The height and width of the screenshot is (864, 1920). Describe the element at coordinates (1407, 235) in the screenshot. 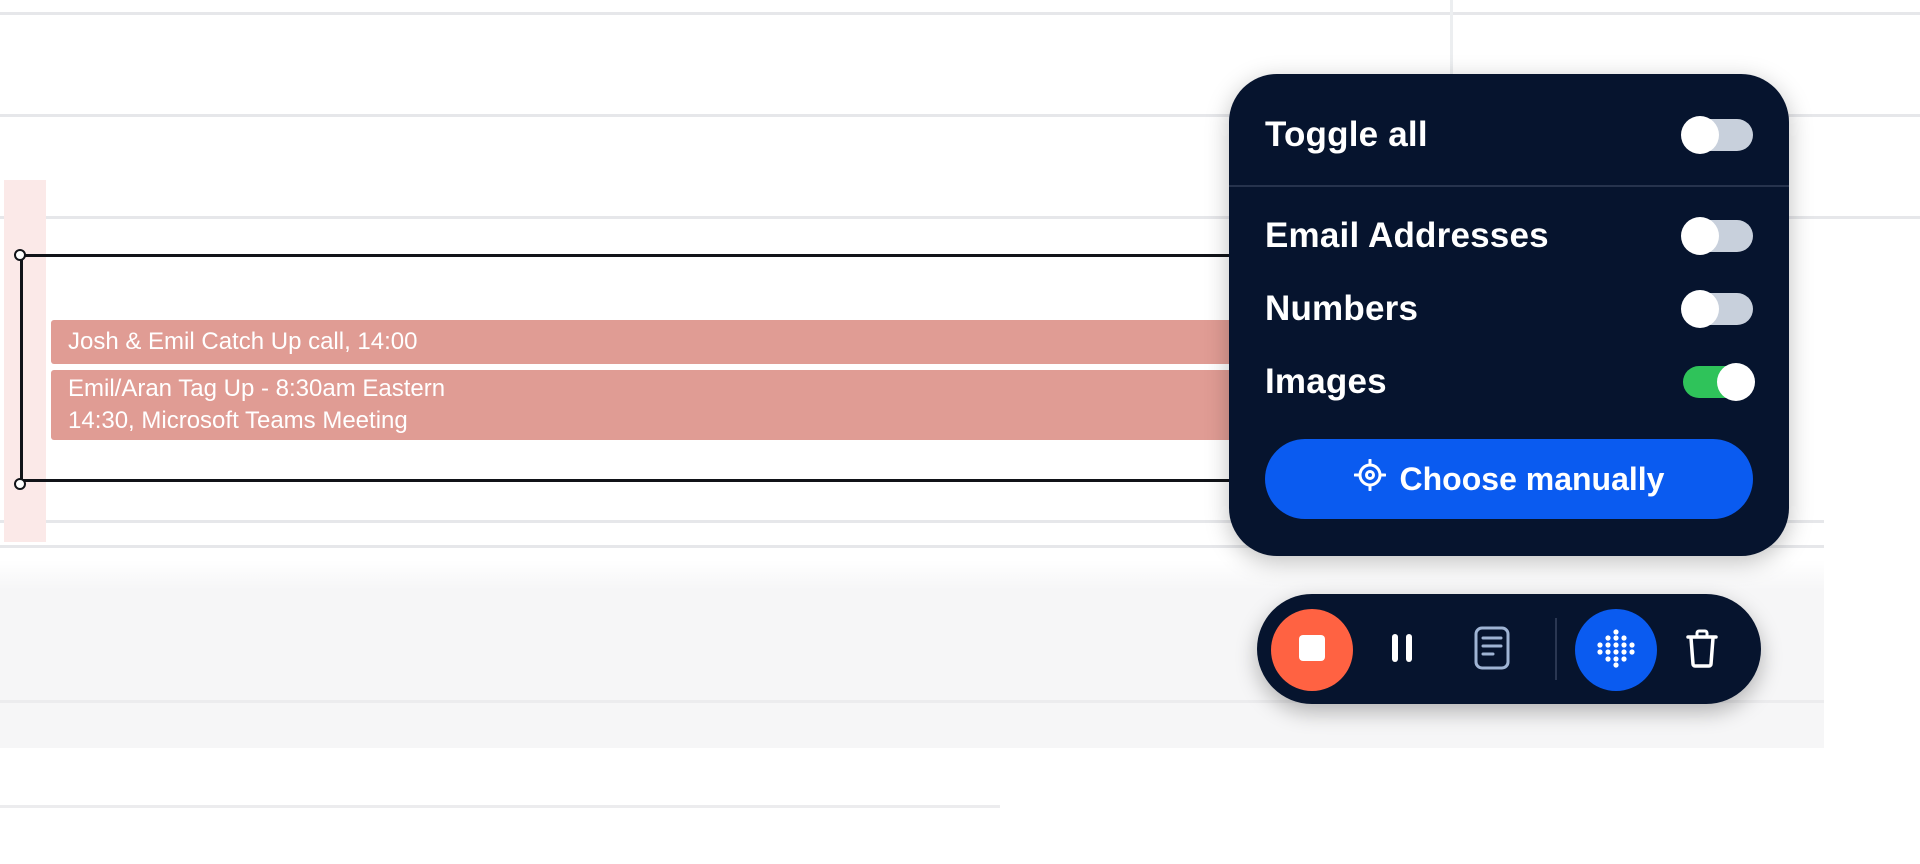

I see `option-label-email: Email Addresses` at that location.